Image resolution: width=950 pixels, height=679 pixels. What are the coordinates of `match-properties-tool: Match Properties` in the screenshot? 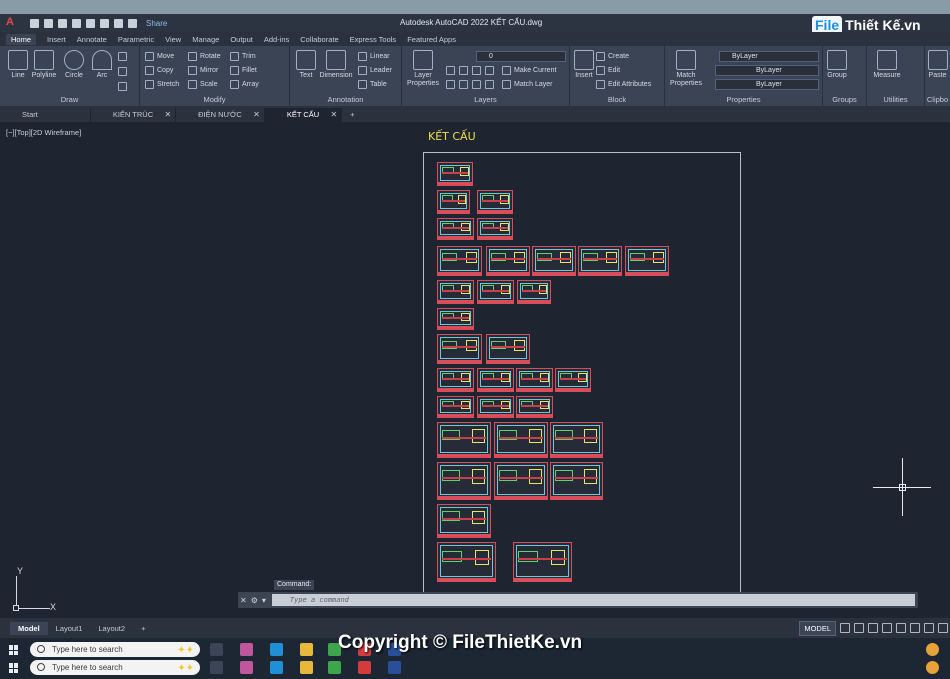 It's located at (686, 69).